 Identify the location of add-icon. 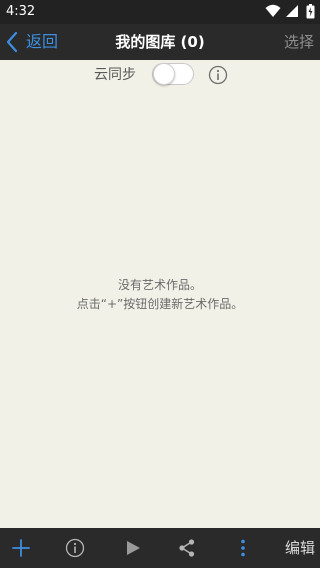
(21, 548).